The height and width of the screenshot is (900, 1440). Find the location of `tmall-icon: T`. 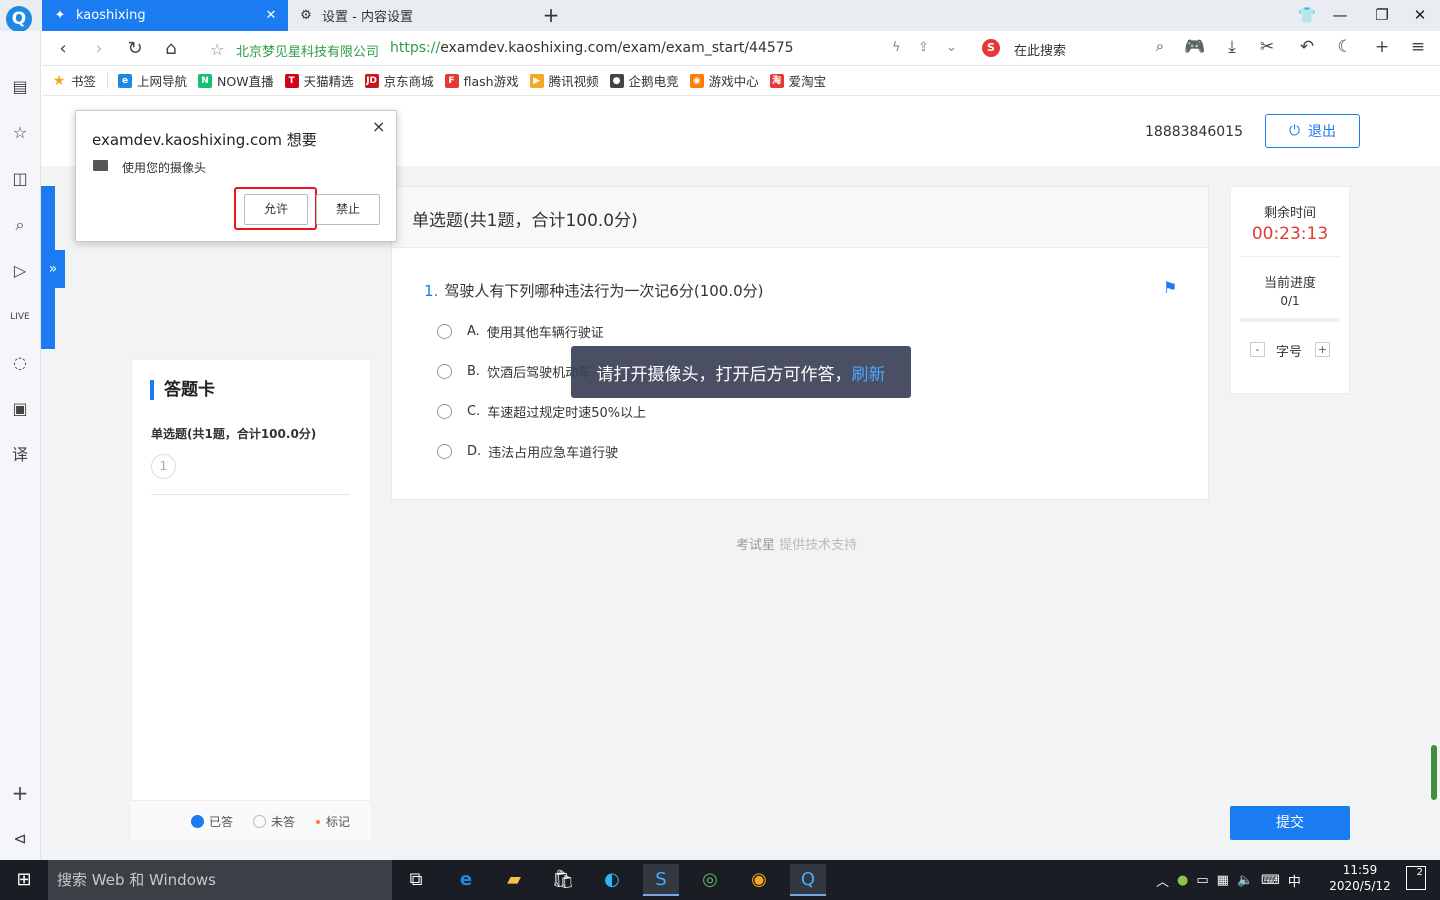

tmall-icon: T is located at coordinates (291, 80).